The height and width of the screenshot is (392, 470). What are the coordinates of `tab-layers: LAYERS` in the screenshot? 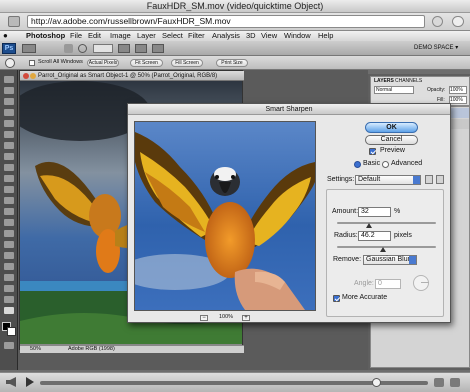 It's located at (384, 81).